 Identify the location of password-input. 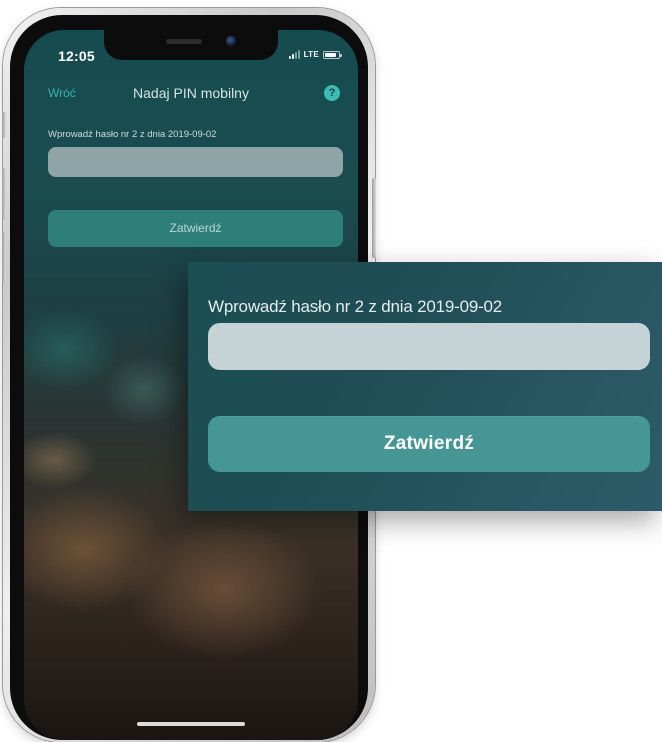
(195, 162).